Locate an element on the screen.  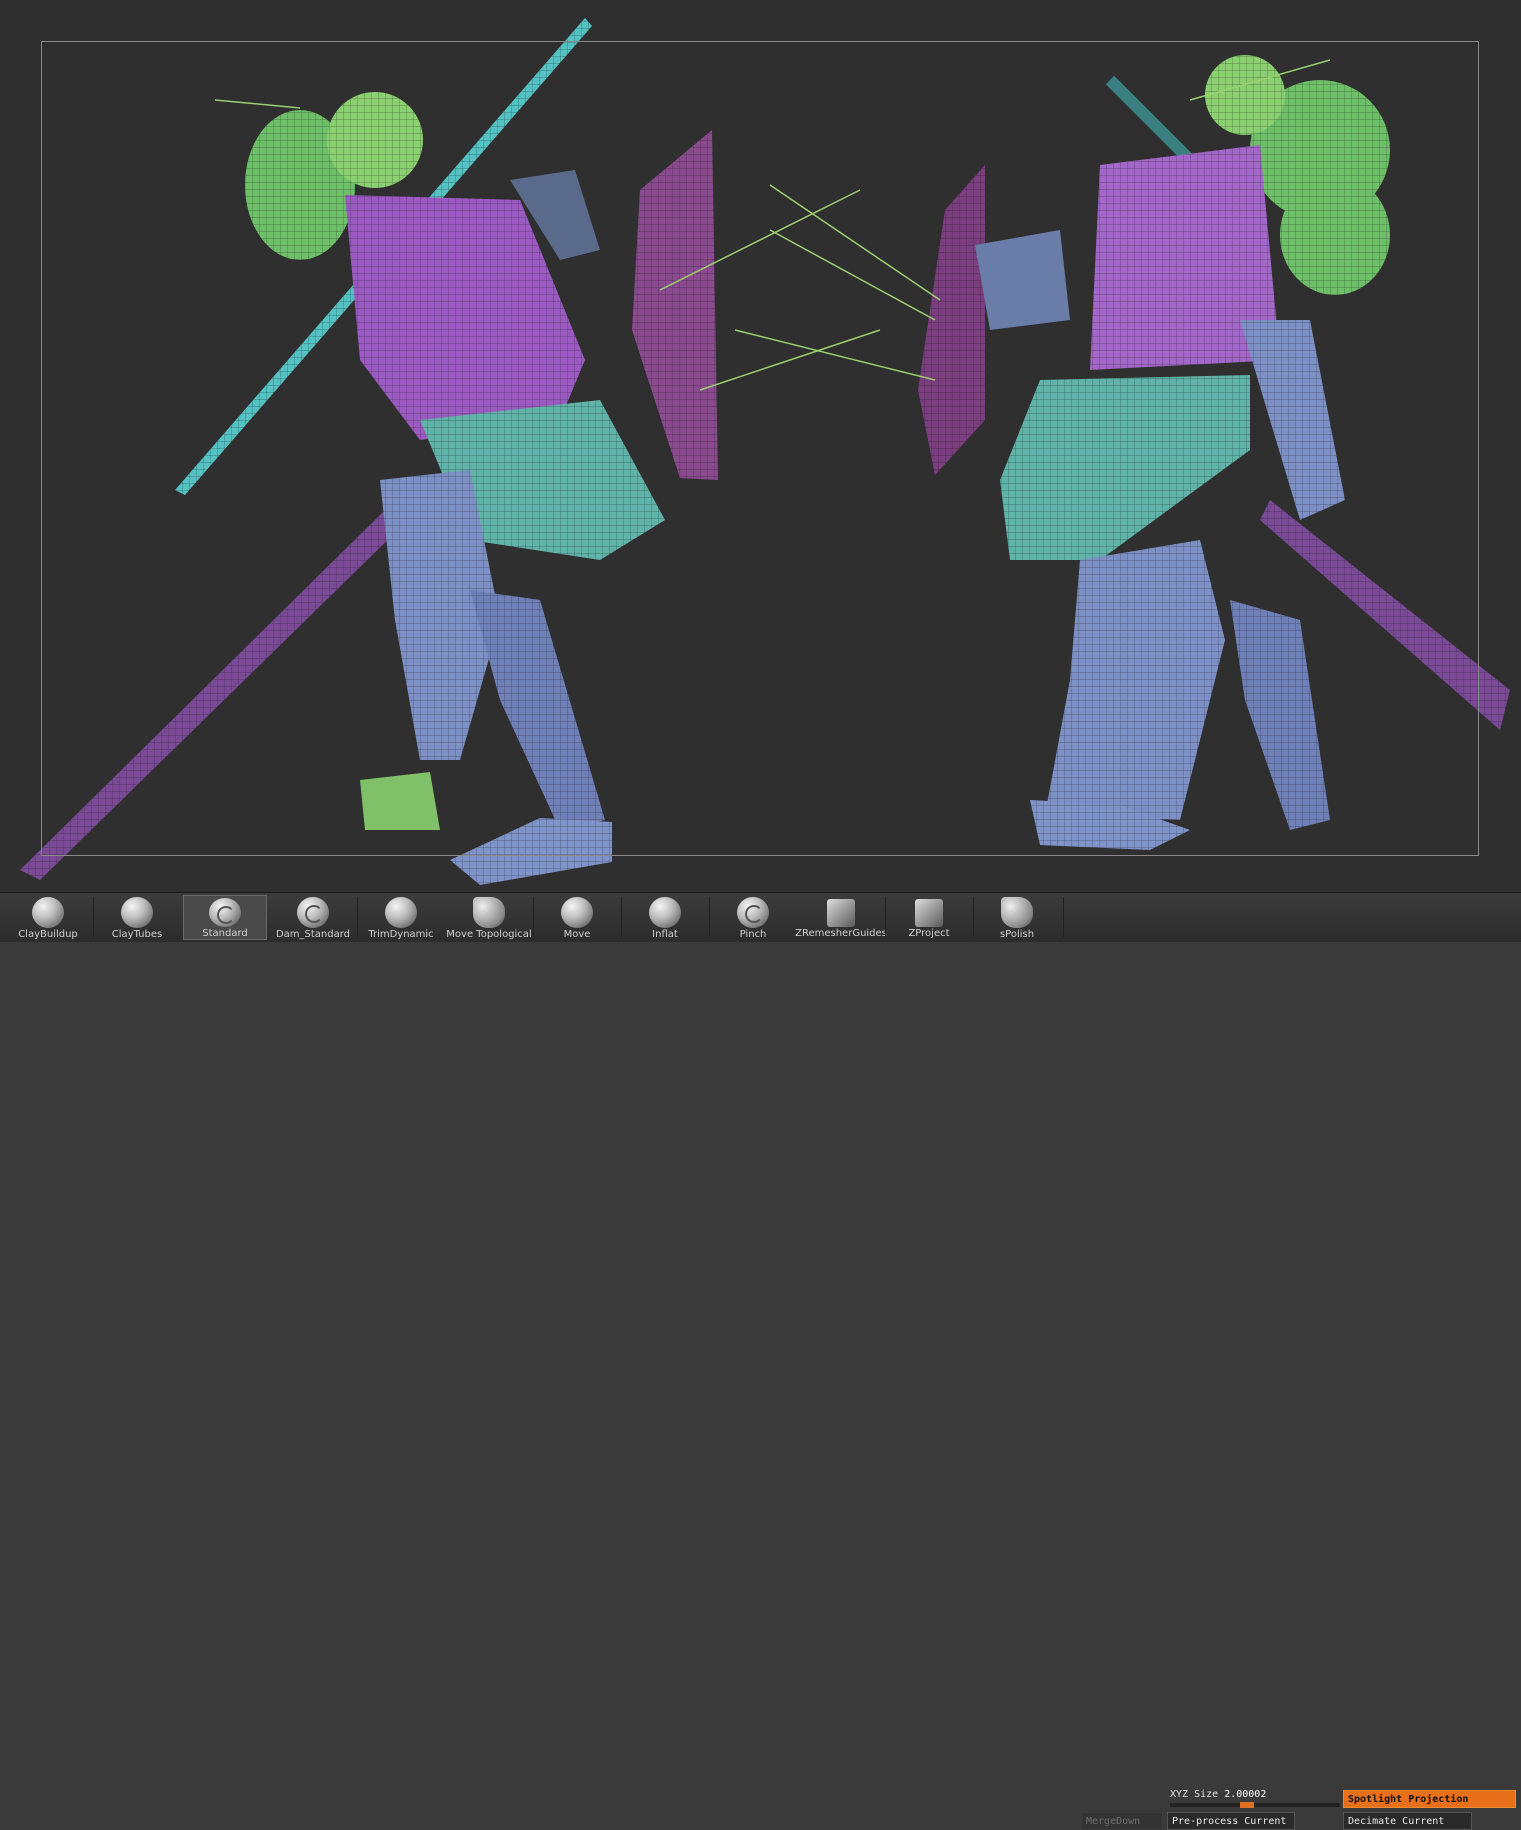
brush-dam-standard: Dam_Standard is located at coordinates (313, 917).